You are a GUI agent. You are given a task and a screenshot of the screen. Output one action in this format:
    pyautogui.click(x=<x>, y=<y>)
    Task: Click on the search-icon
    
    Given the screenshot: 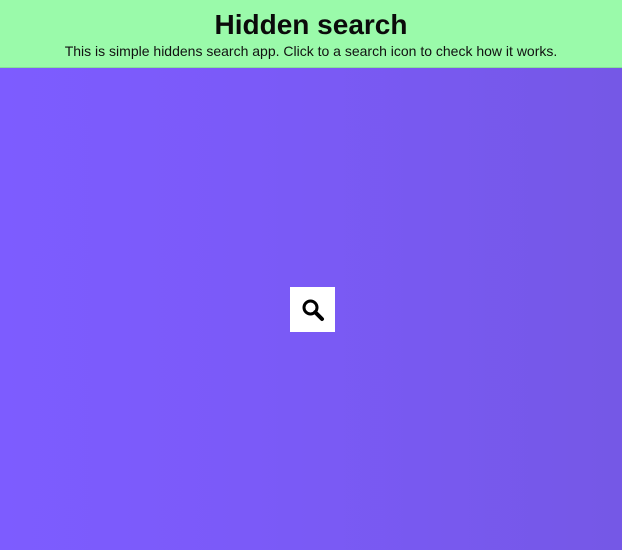 What is the action you would take?
    pyautogui.click(x=313, y=310)
    